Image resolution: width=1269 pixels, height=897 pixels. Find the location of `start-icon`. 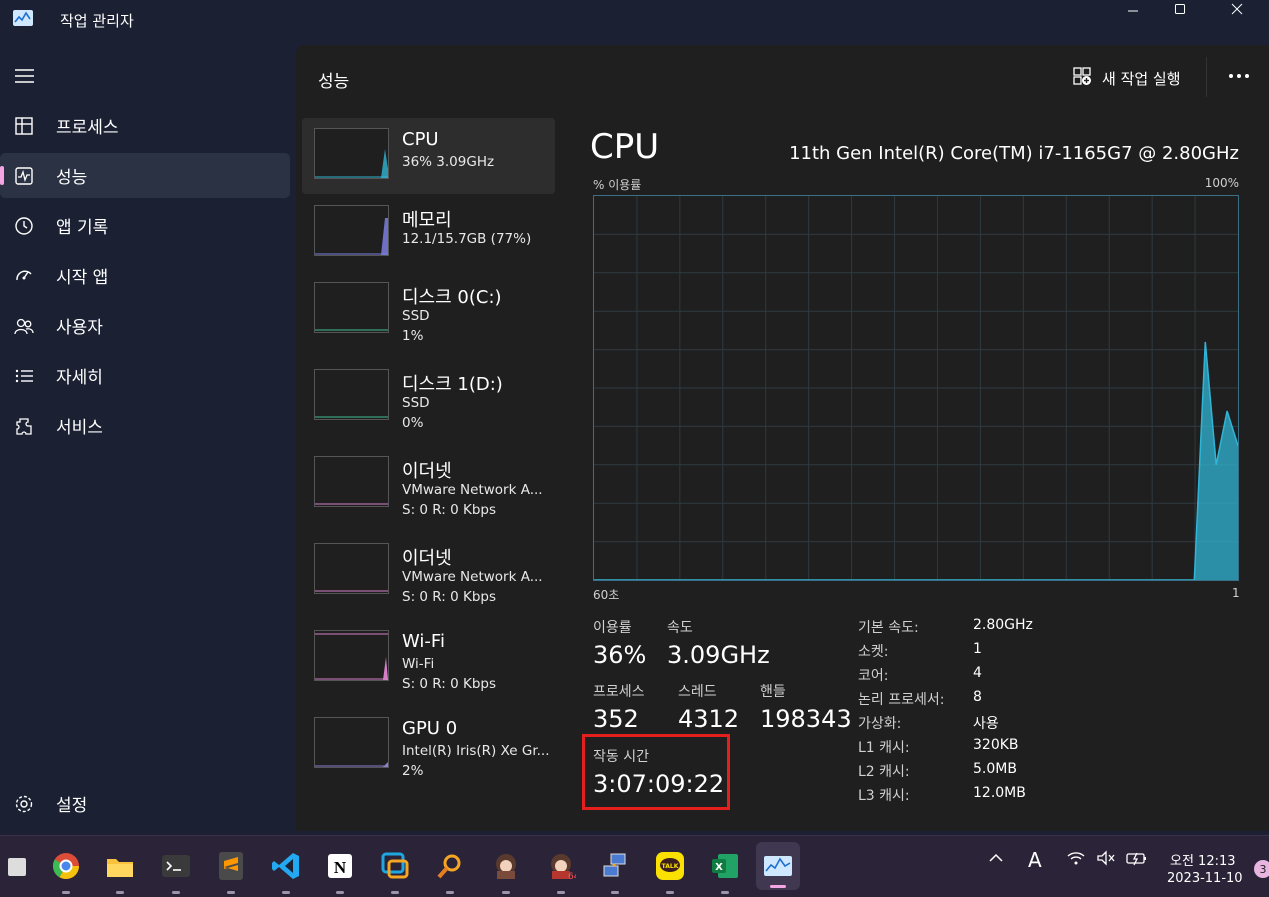

start-icon is located at coordinates (18, 866).